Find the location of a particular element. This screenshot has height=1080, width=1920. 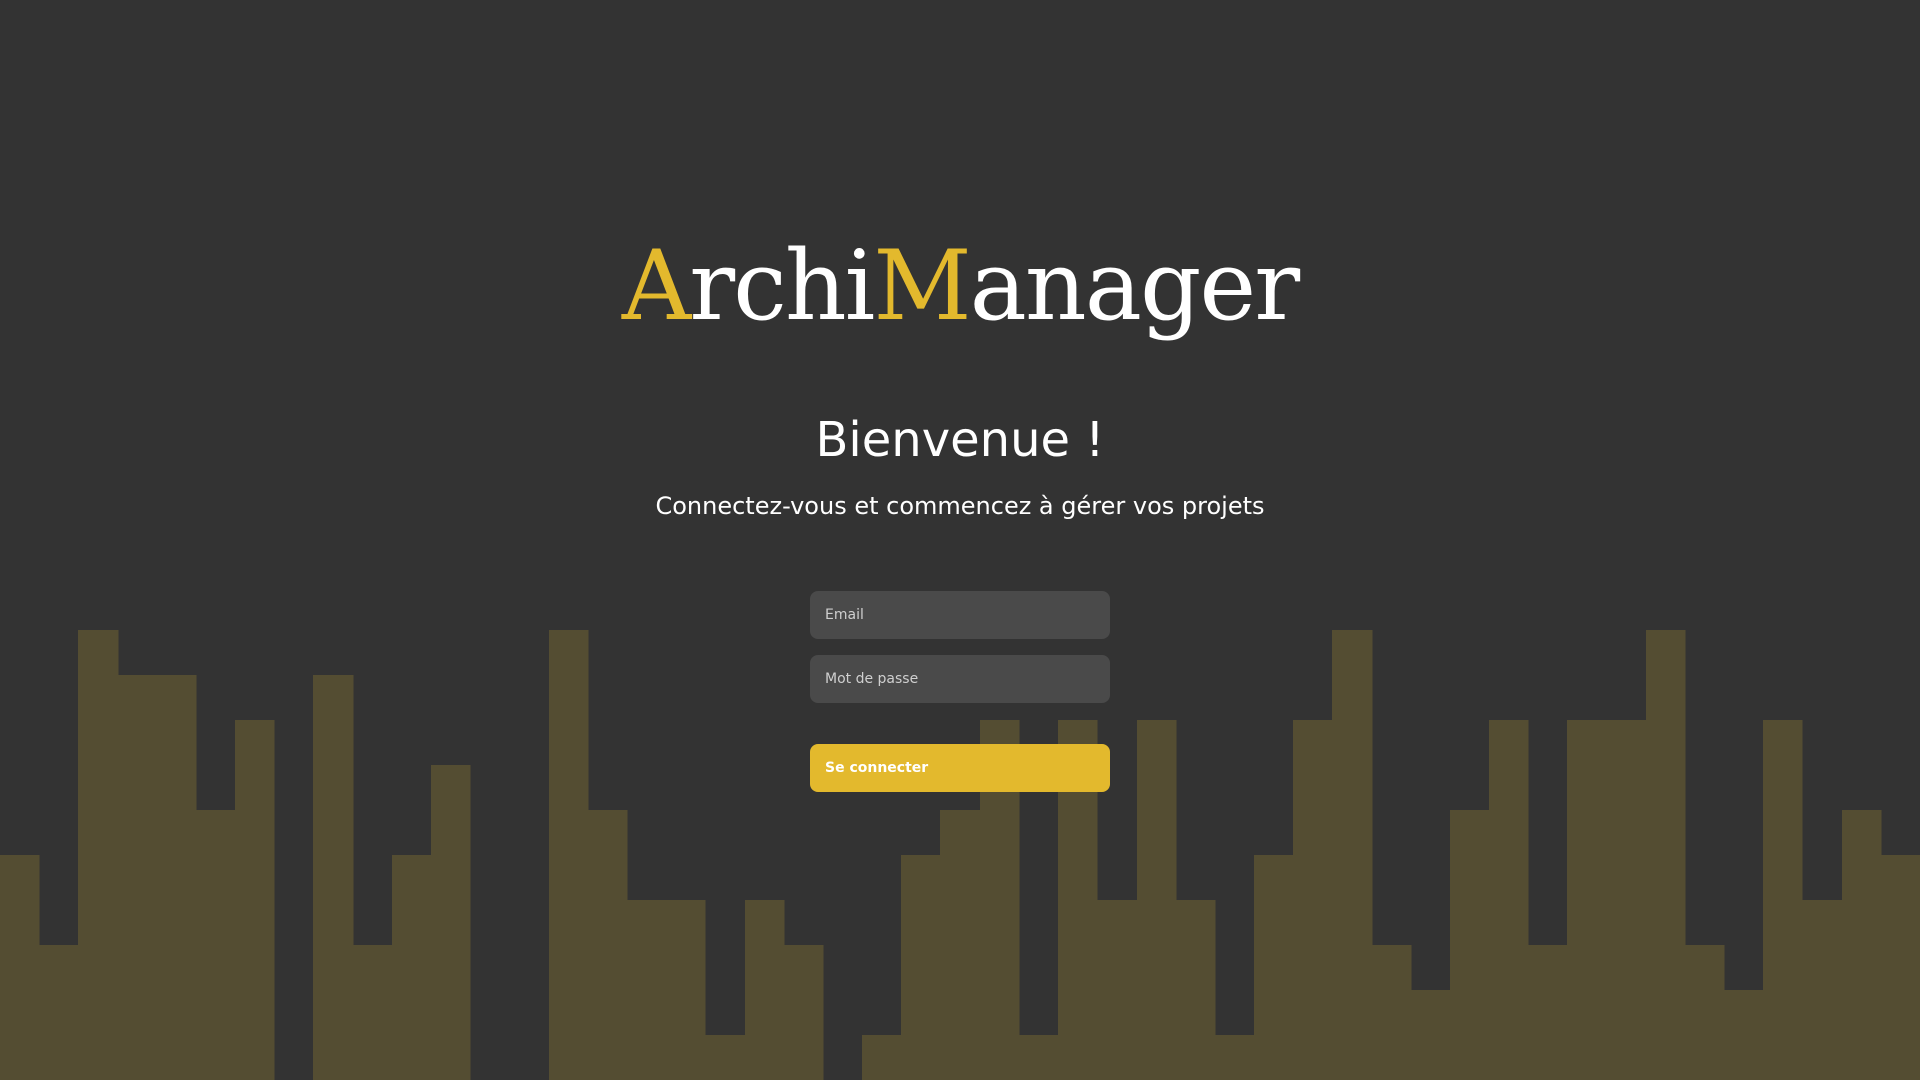

logo-text-anager: anager is located at coordinates (1134, 286).